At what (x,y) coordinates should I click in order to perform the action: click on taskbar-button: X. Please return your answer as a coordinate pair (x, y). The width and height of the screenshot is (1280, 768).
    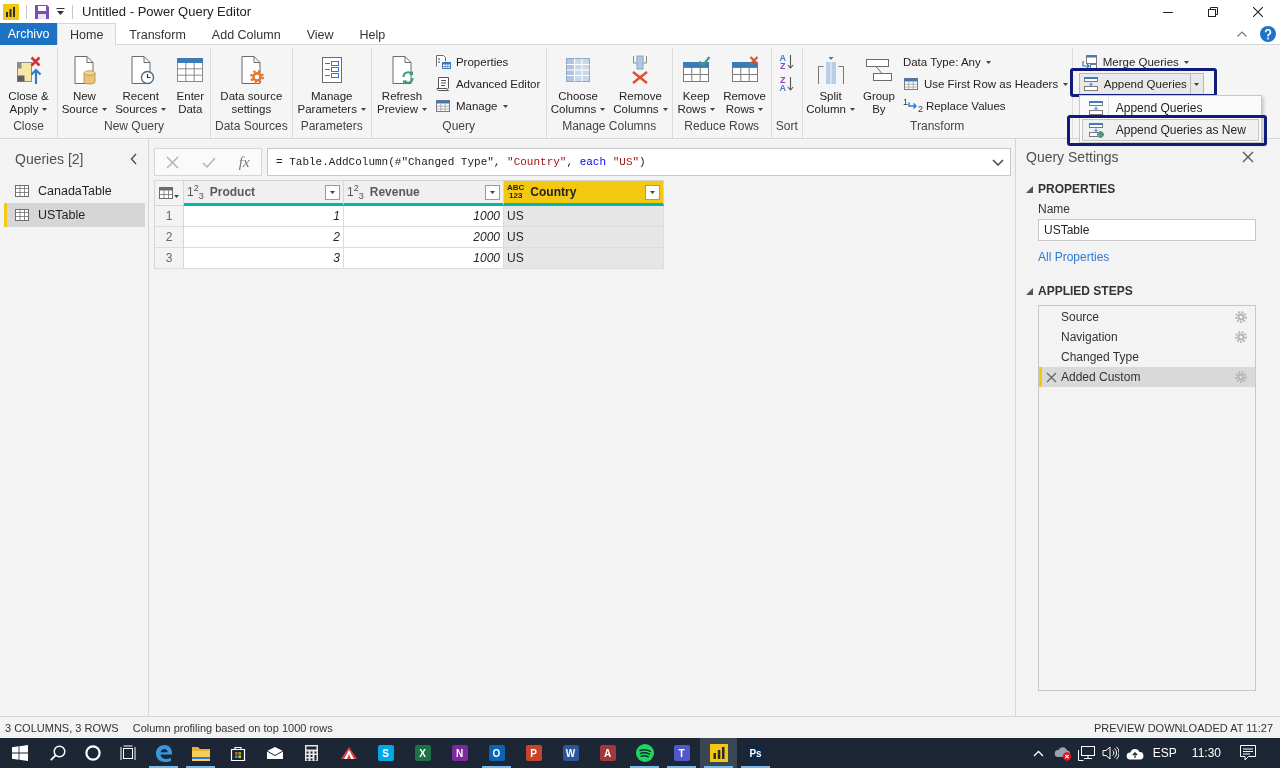
    Looking at the image, I should click on (422, 753).